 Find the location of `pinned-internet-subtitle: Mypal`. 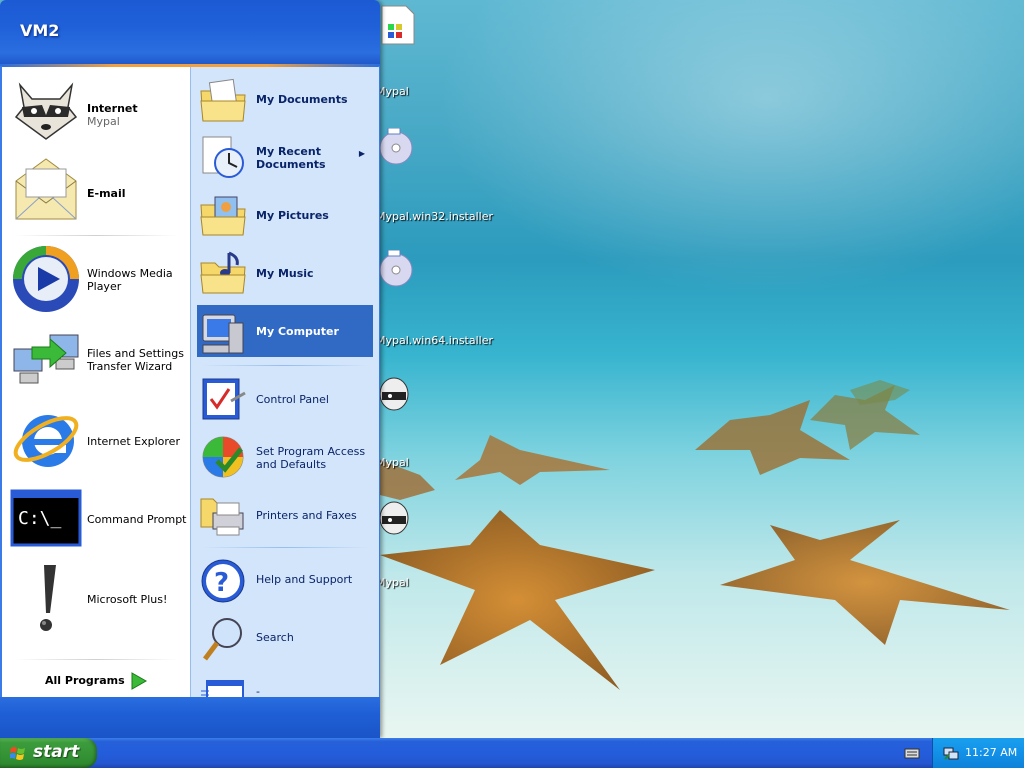

pinned-internet-subtitle: Mypal is located at coordinates (103, 121).